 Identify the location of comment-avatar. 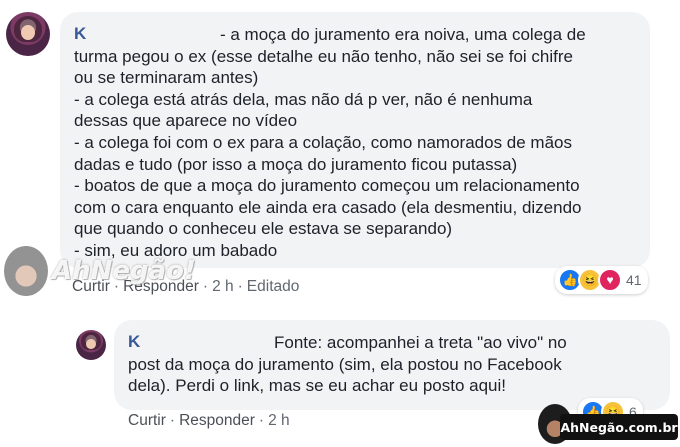
(28, 34).